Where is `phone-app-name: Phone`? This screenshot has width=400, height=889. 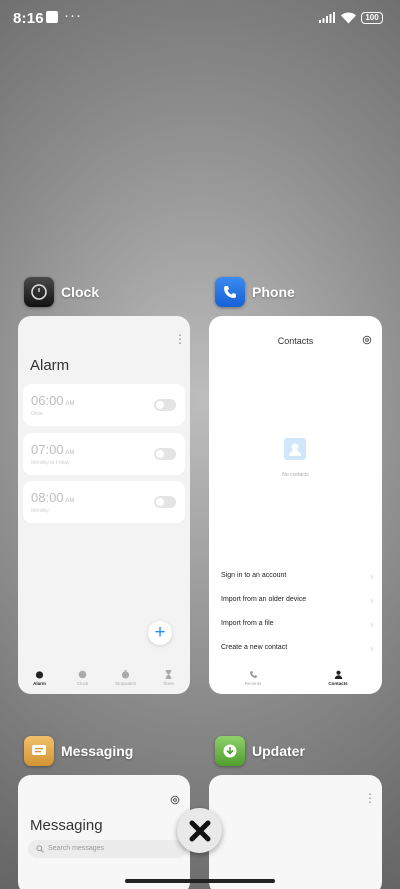
phone-app-name: Phone is located at coordinates (273, 292).